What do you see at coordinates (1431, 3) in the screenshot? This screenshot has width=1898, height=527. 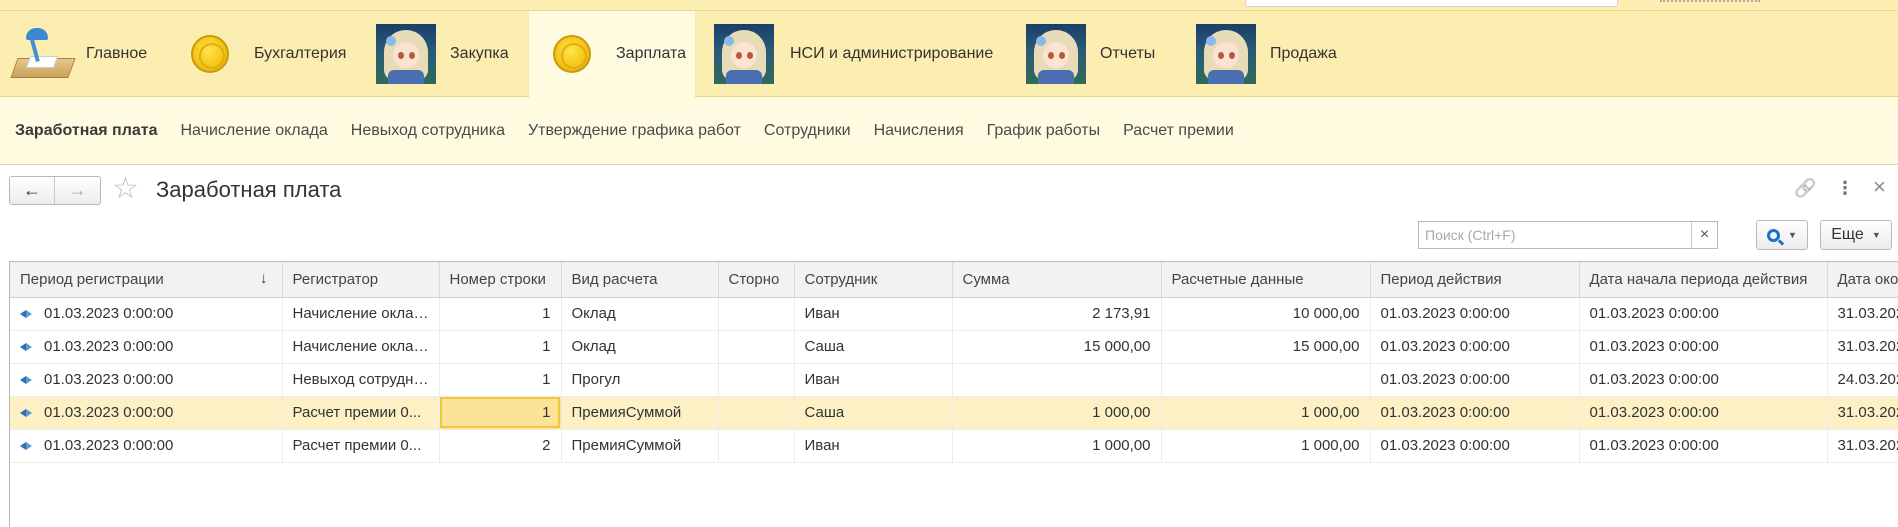 I see `global-search-input` at bounding box center [1431, 3].